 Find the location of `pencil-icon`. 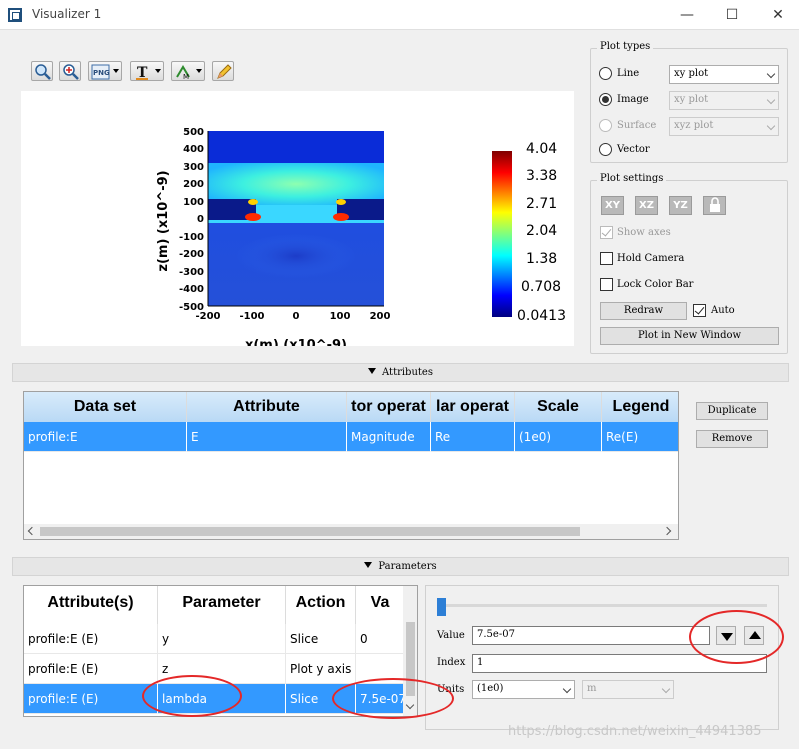

pencil-icon is located at coordinates (224, 71).